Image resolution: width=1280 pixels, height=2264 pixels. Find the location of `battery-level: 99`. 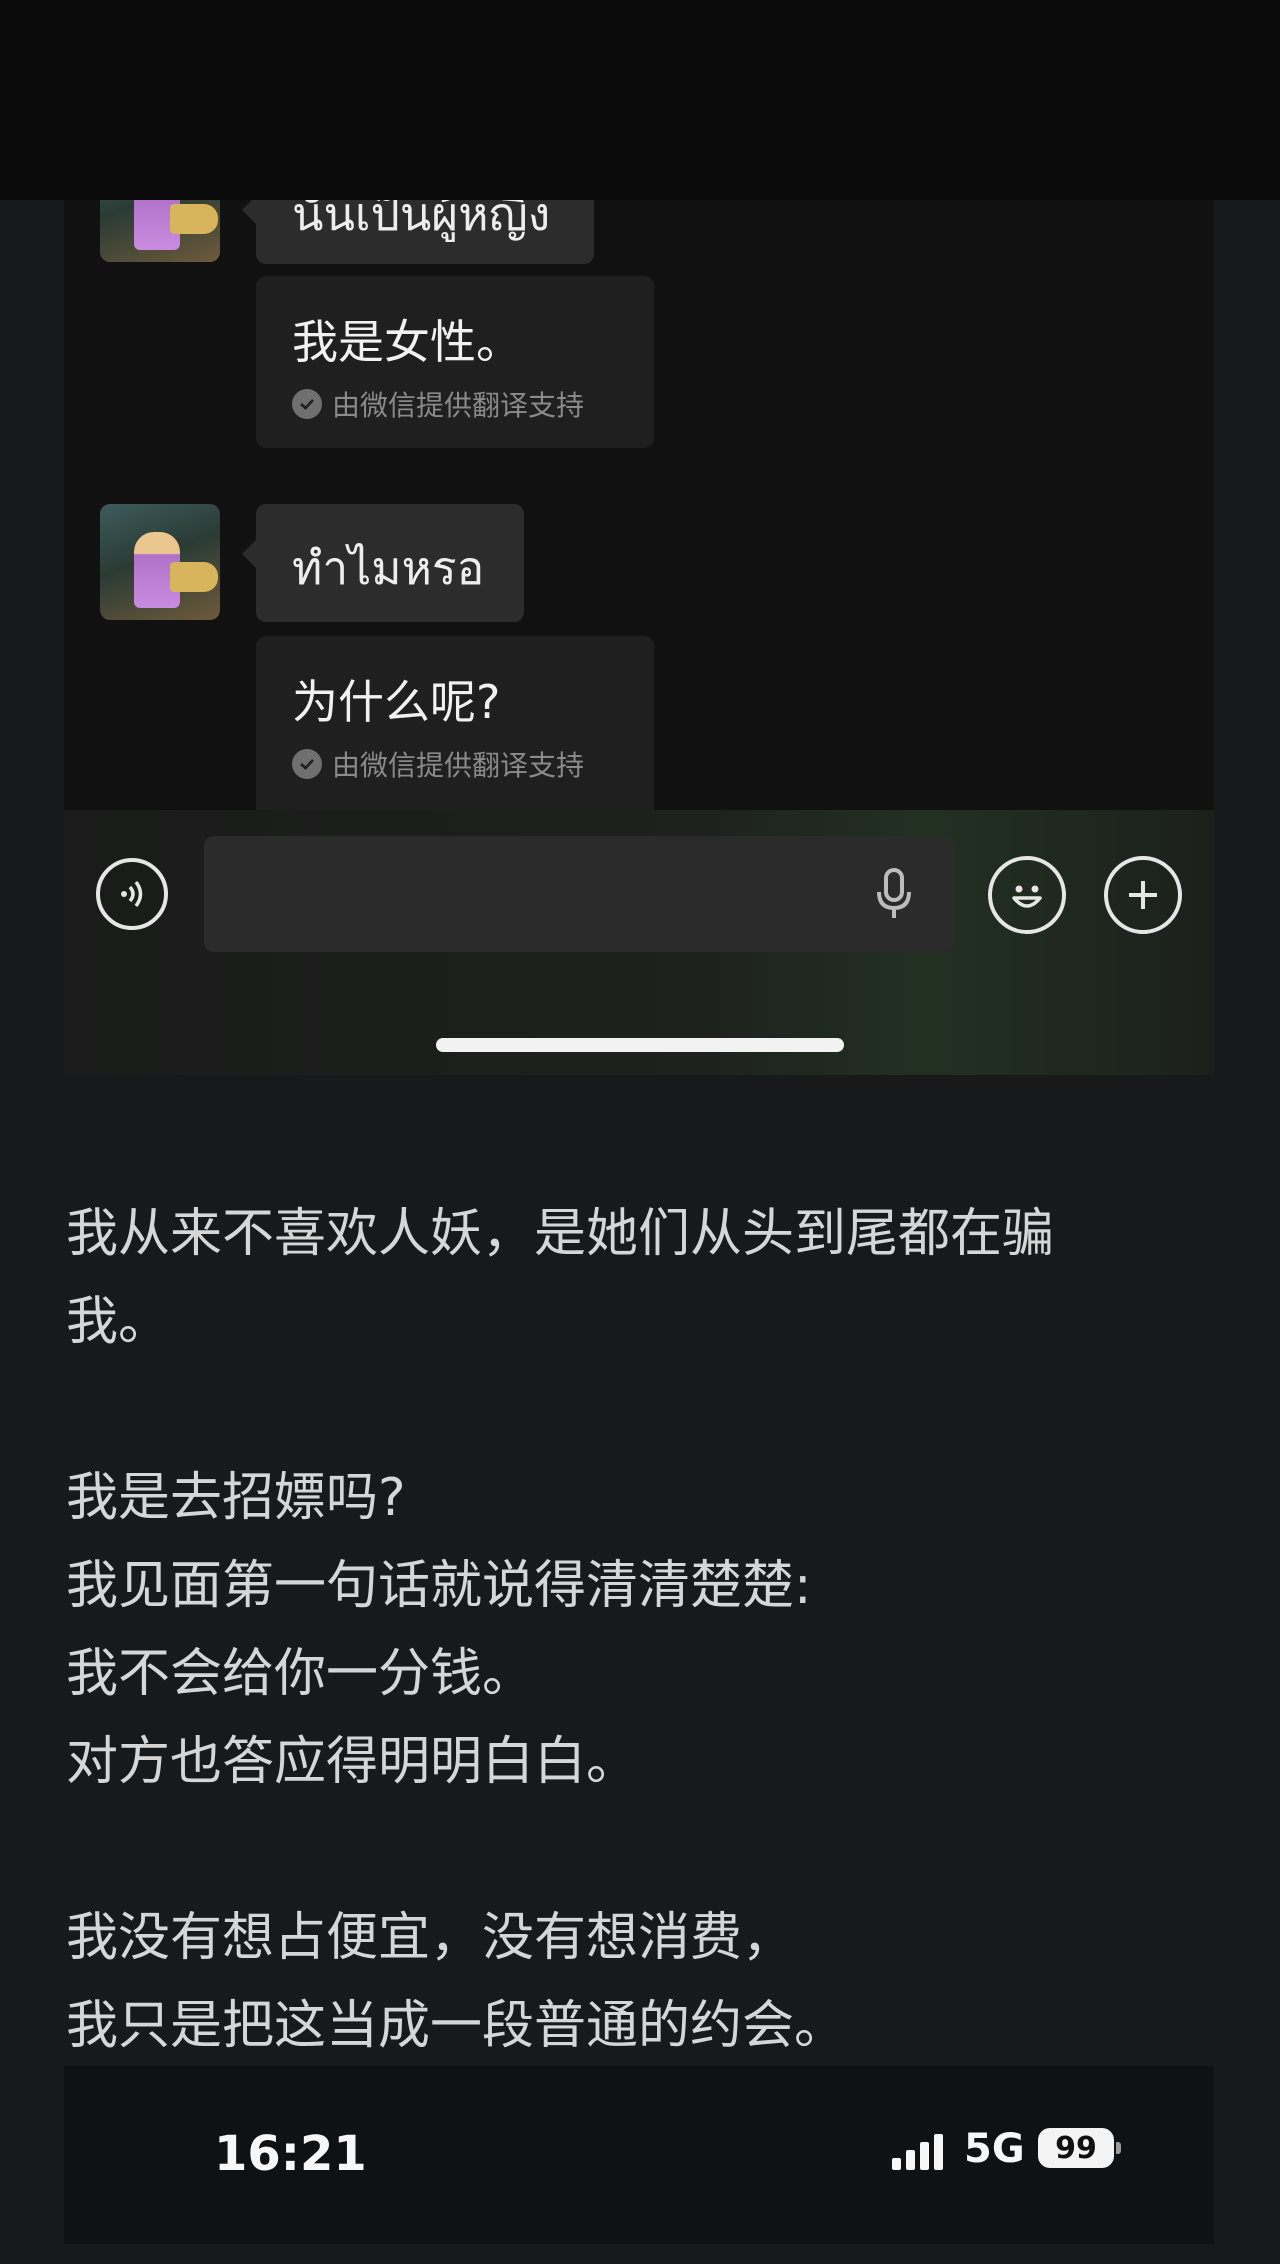

battery-level: 99 is located at coordinates (1076, 2148).